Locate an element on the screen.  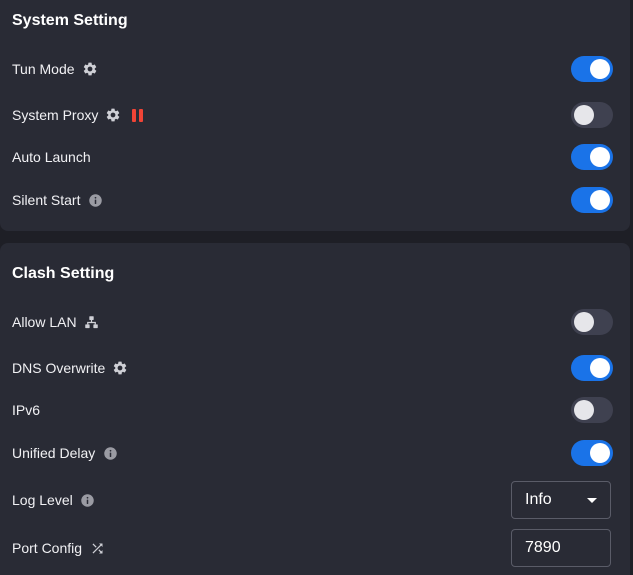
system-proxy-label: System Proxy is located at coordinates (55, 115).